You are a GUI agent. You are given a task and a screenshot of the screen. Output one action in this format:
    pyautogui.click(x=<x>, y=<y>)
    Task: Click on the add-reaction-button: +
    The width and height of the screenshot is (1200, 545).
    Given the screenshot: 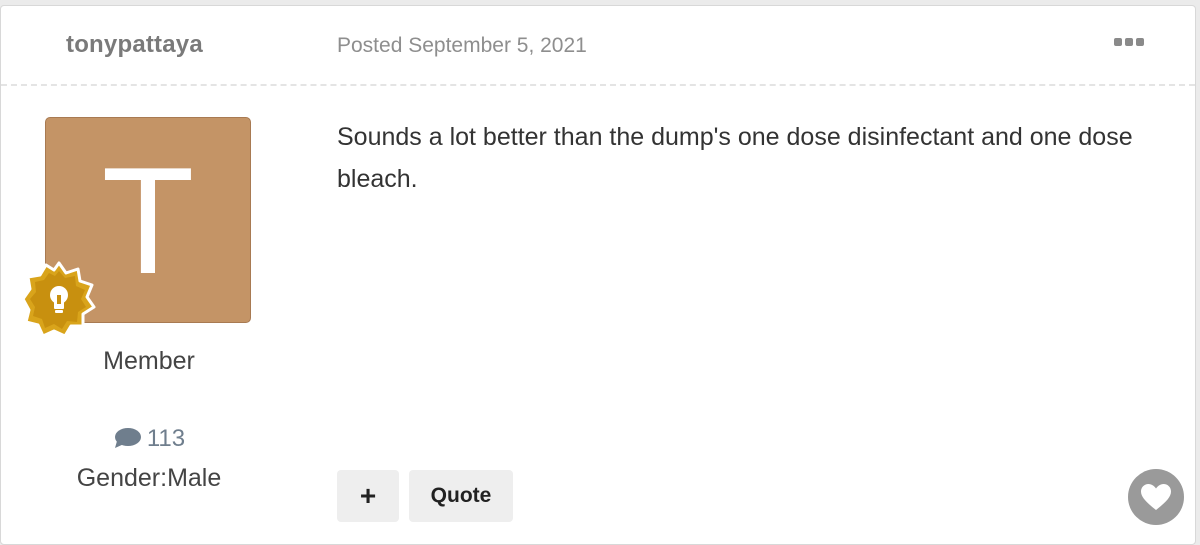 What is the action you would take?
    pyautogui.click(x=368, y=496)
    